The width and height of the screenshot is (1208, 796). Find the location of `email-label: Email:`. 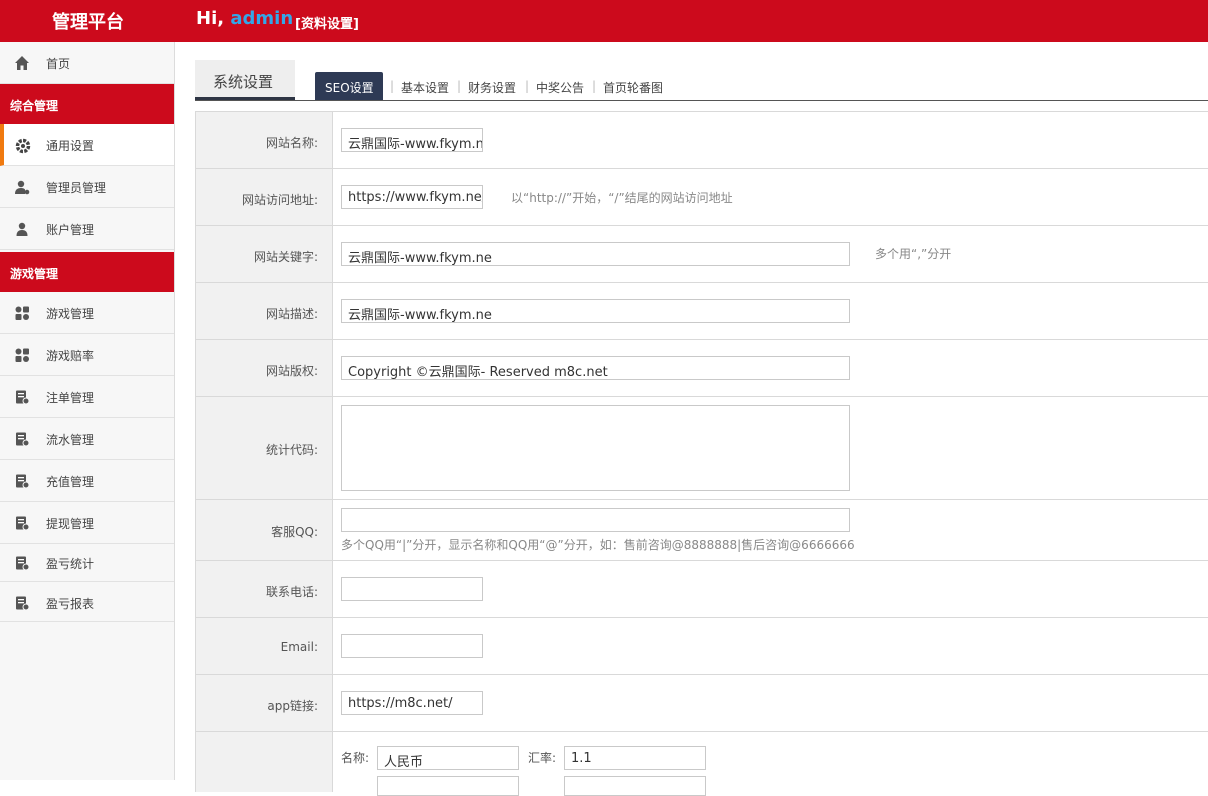

email-label: Email: is located at coordinates (299, 647).